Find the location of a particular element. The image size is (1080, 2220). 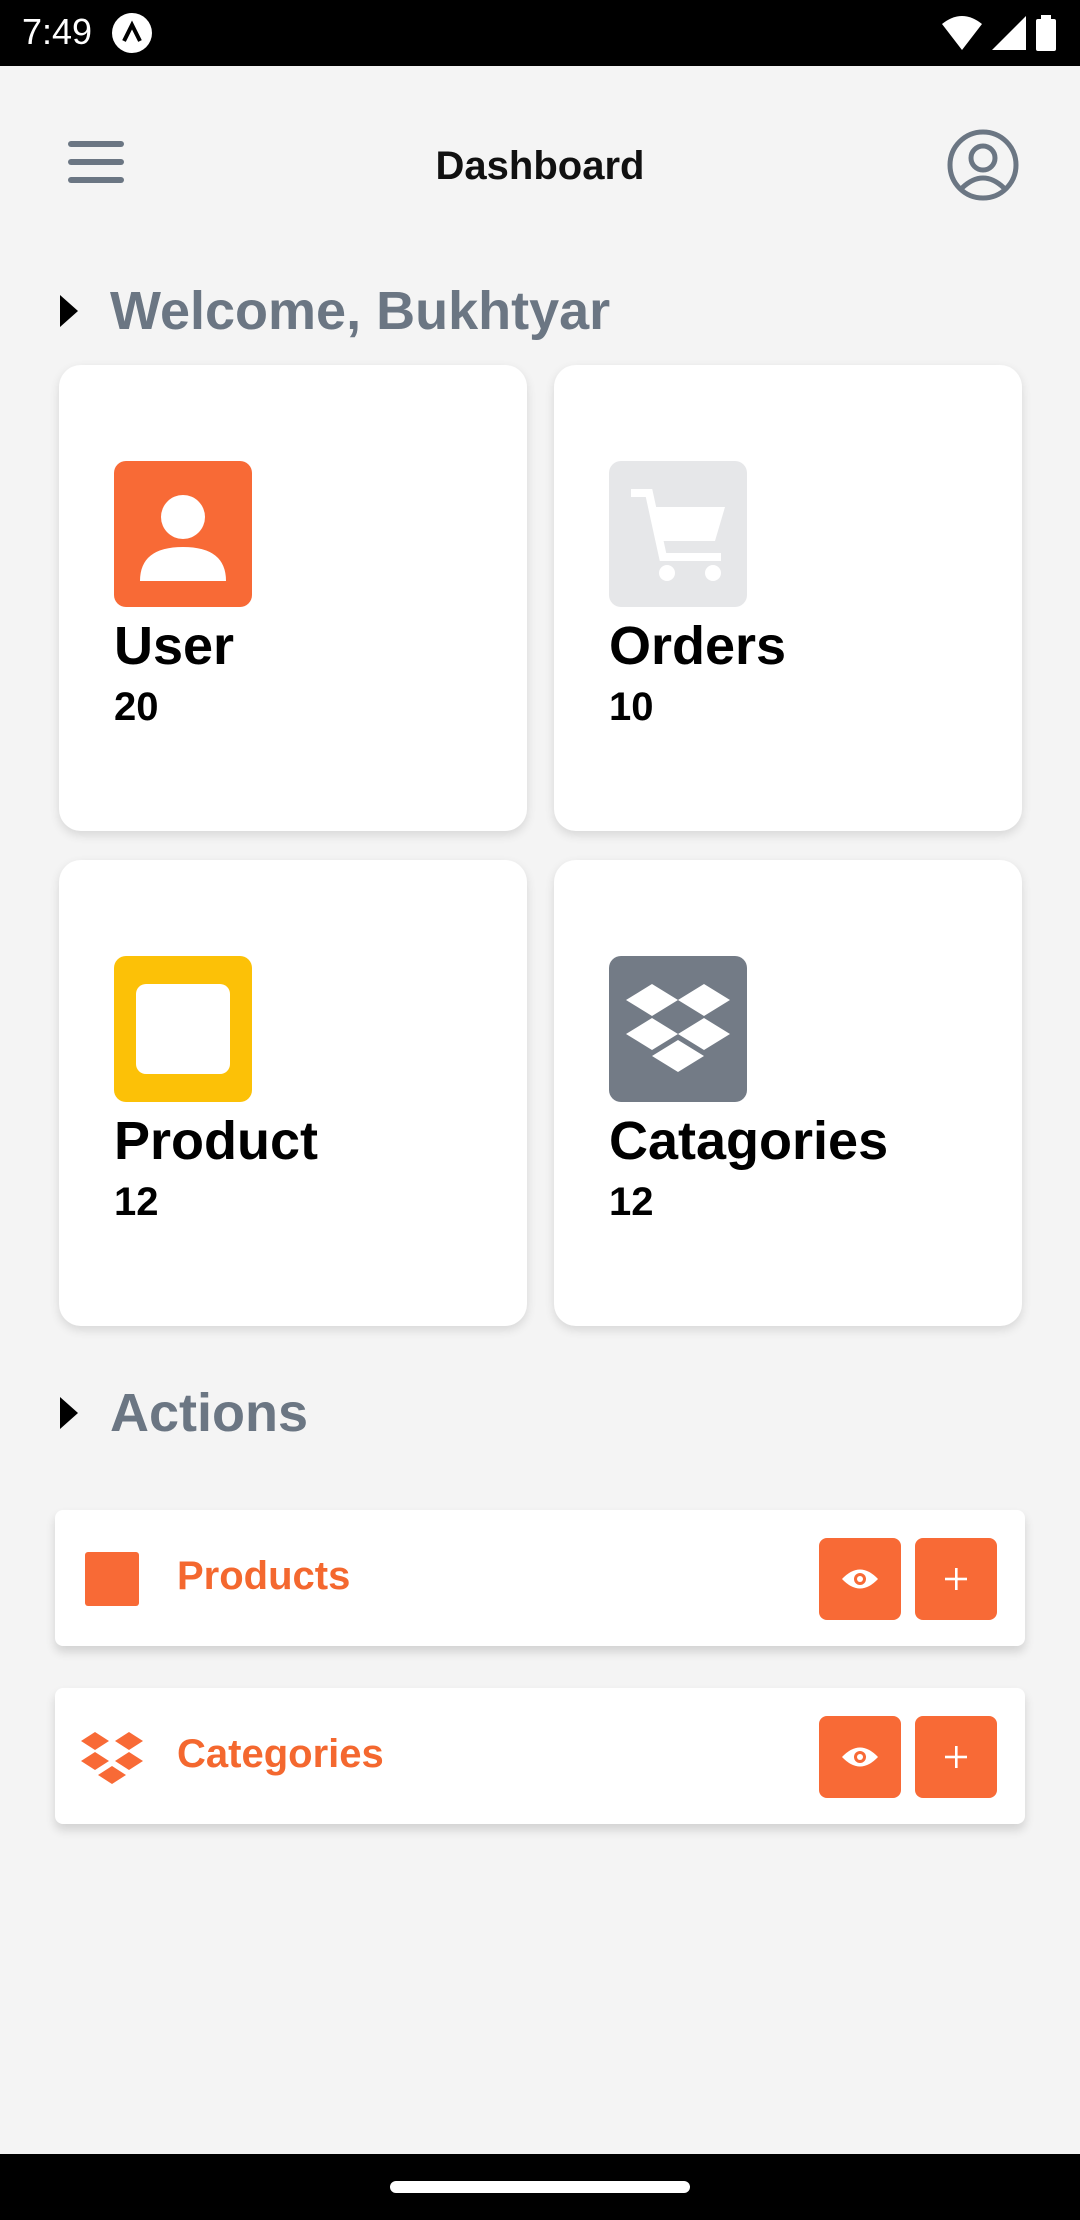

system-nav-bar is located at coordinates (540, 2187).